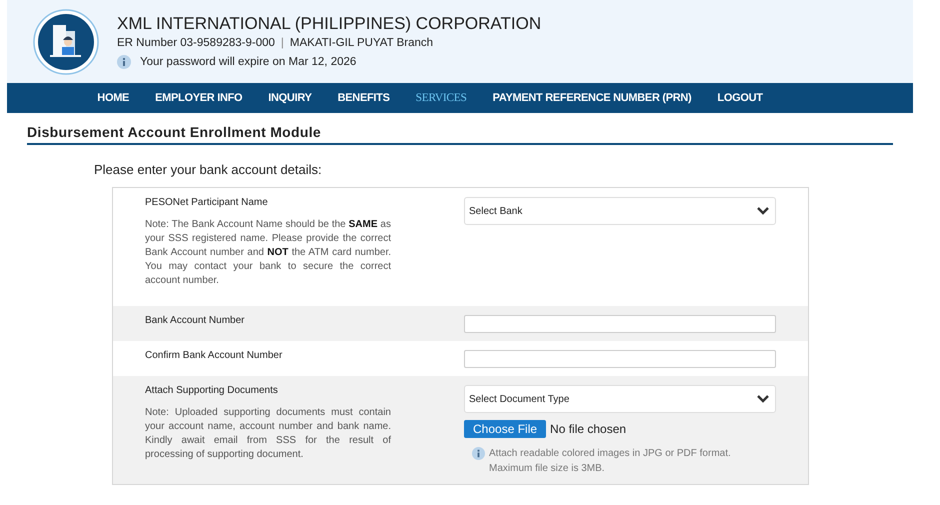 The height and width of the screenshot is (505, 940). I want to click on nav-link: LOGOUT, so click(740, 98).